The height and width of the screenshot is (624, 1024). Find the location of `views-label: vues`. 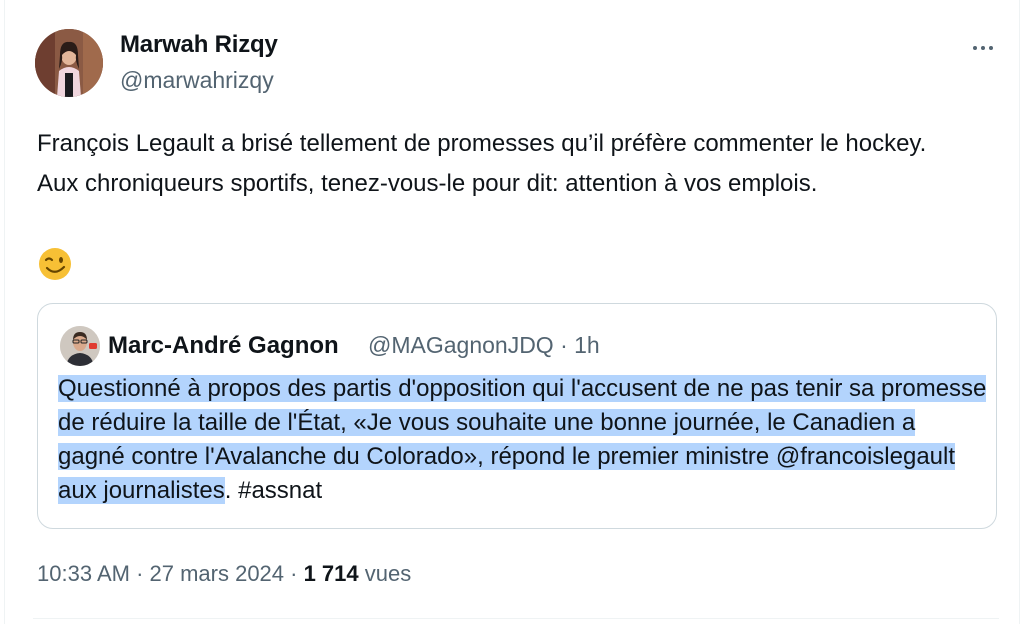

views-label: vues is located at coordinates (385, 573).